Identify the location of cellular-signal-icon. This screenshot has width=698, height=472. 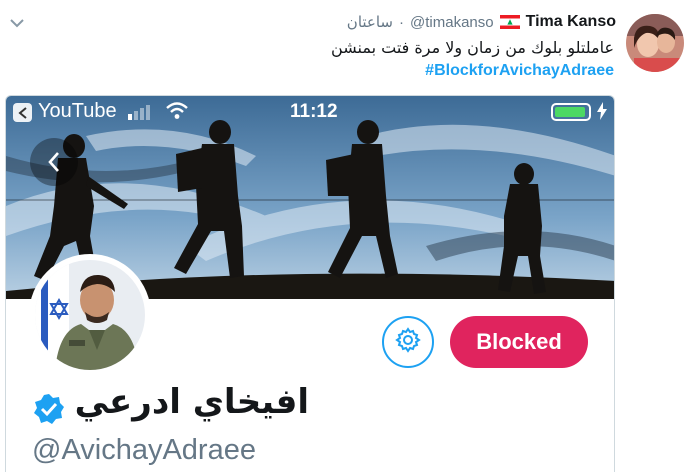
(139, 112).